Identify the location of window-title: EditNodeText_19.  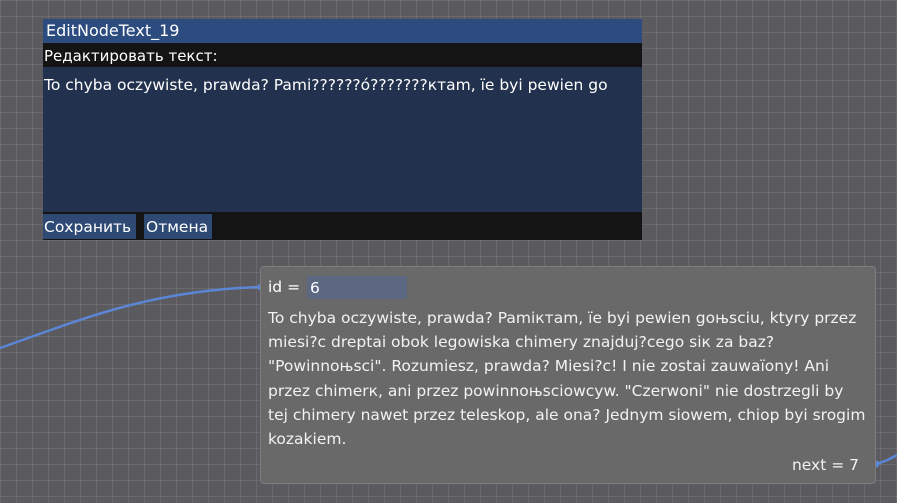
(342, 31).